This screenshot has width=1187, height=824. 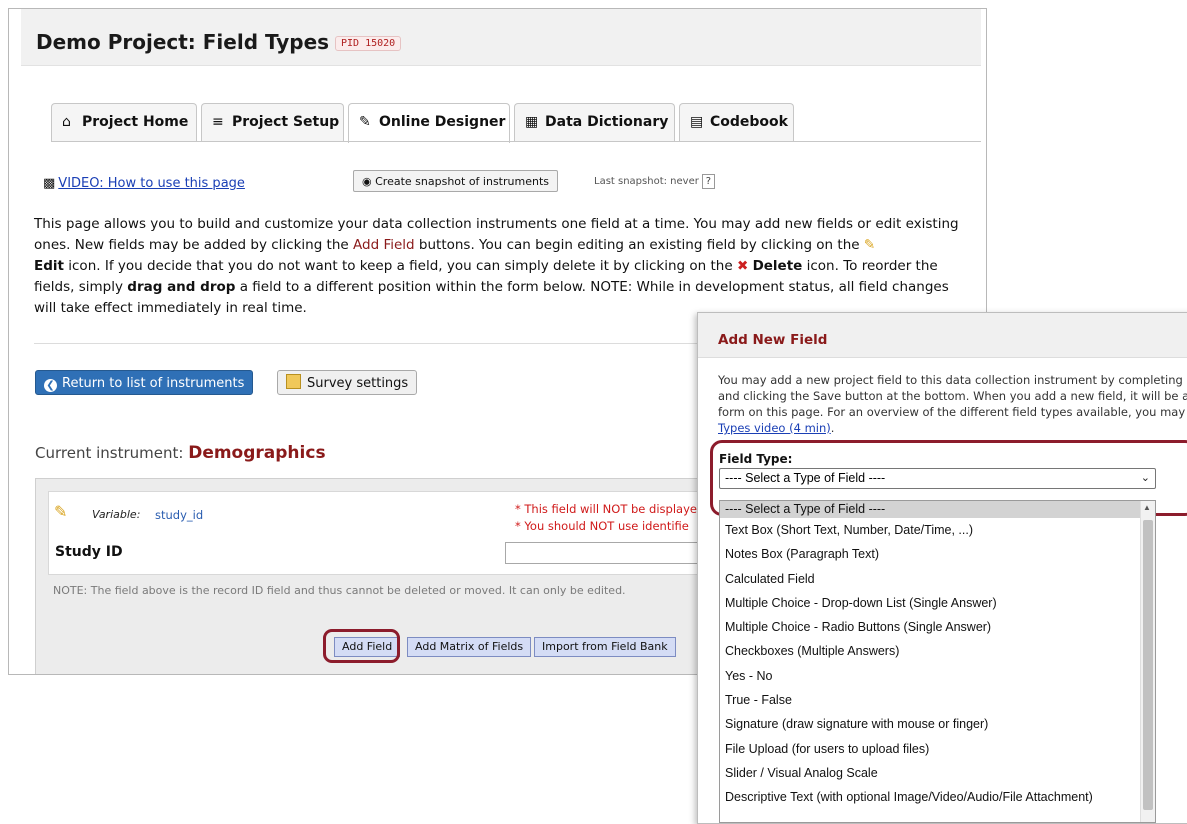 What do you see at coordinates (49, 266) in the screenshot?
I see `intro-edit: Edit` at bounding box center [49, 266].